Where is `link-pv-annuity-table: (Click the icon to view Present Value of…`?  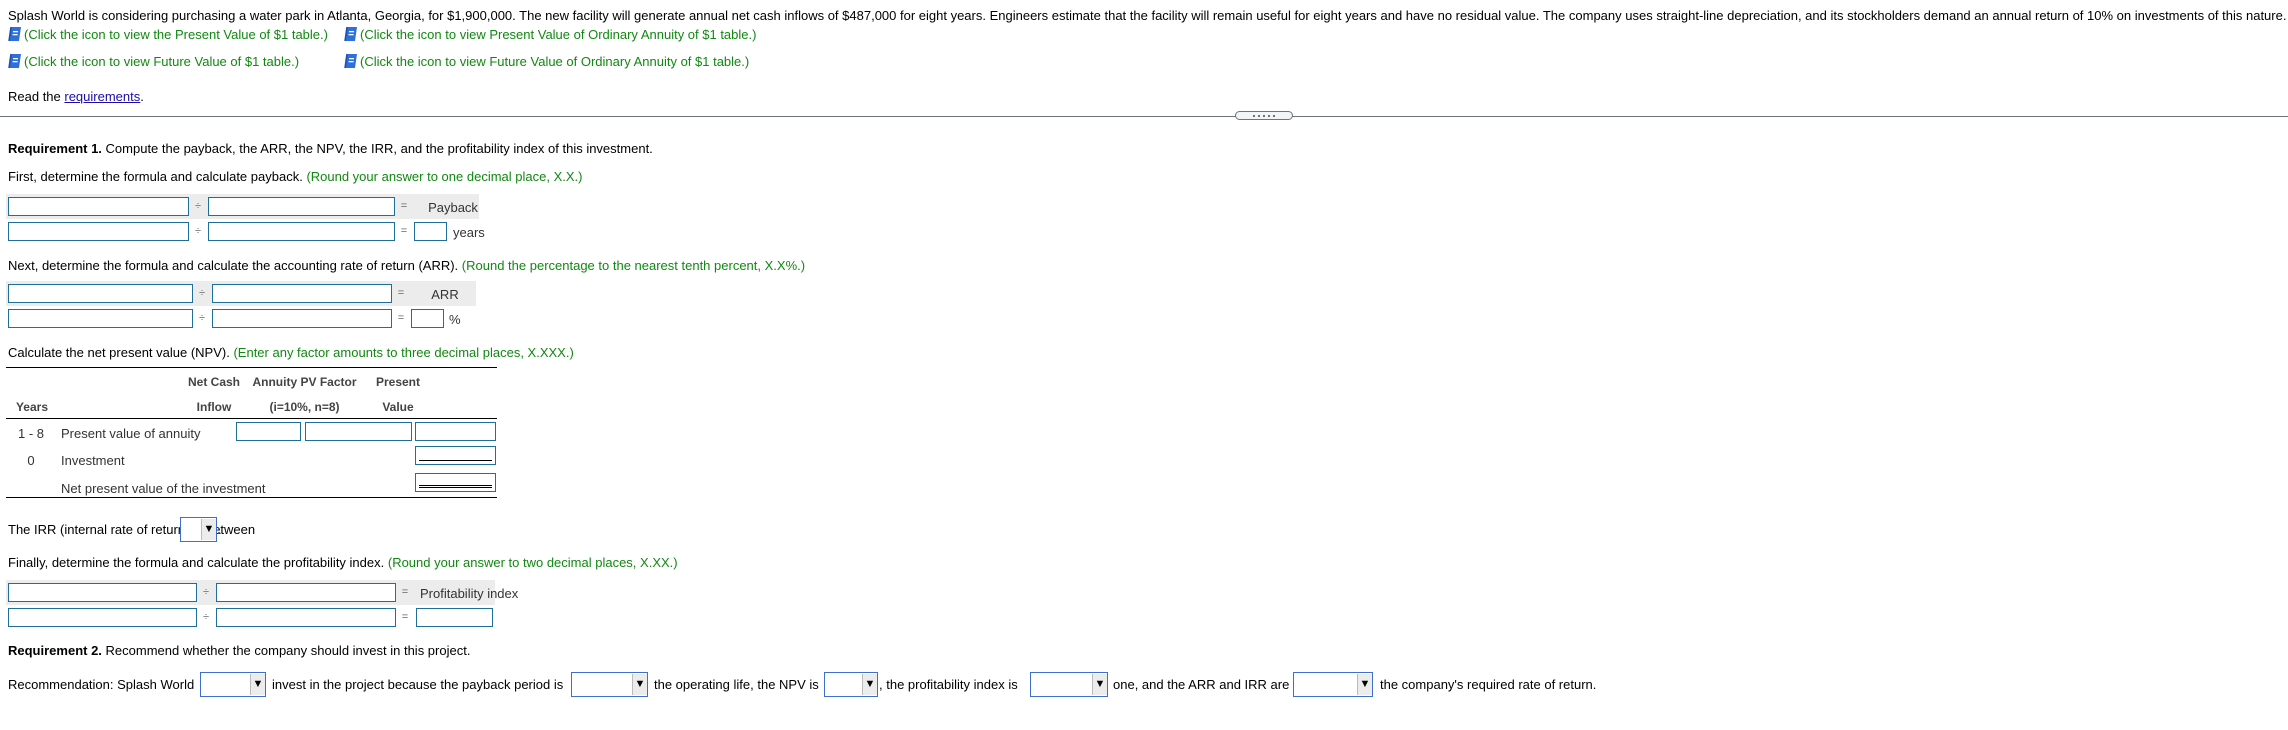
link-pv-annuity-table: (Click the icon to view Present Value of… is located at coordinates (550, 34).